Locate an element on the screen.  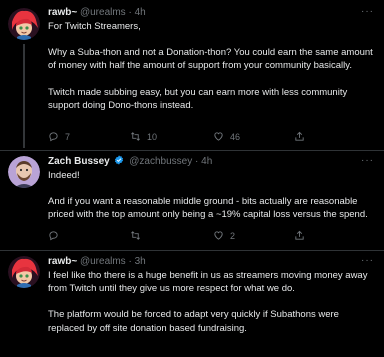
thread-connector-line is located at coordinates (24, 96).